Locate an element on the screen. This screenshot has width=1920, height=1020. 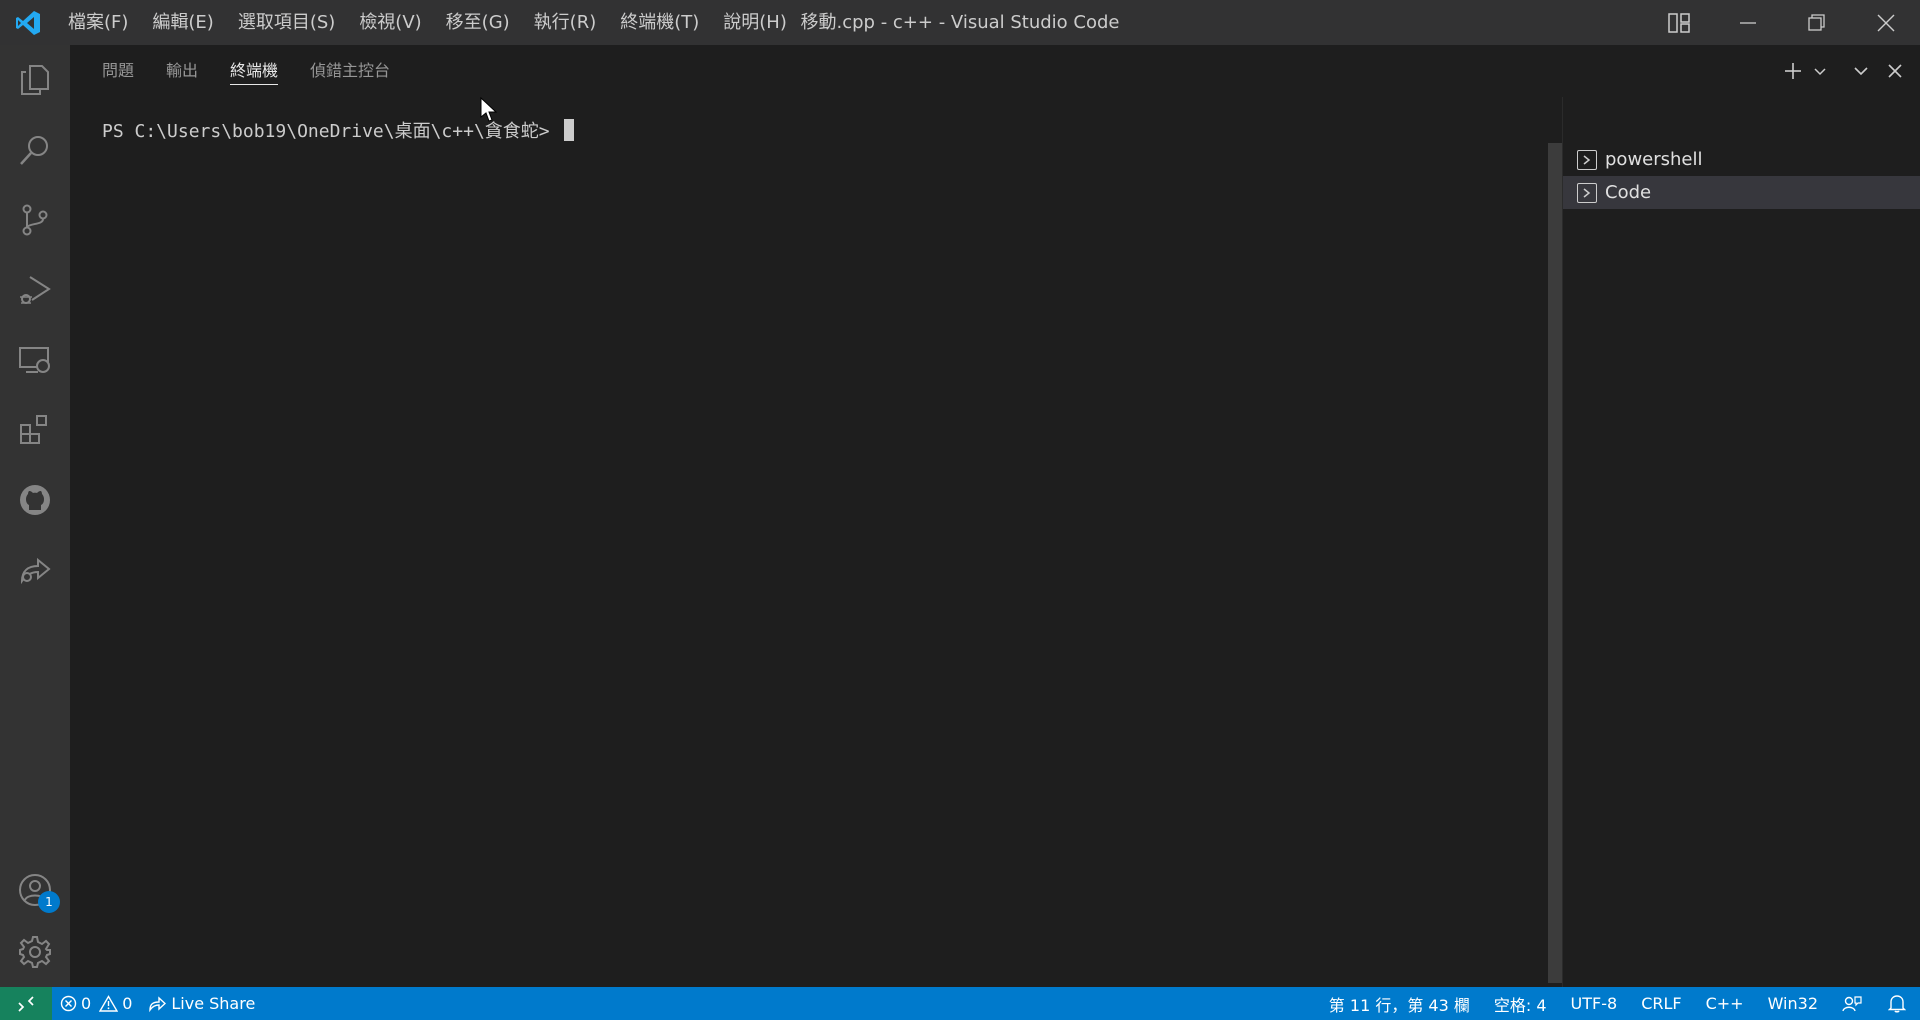
menu-help: 說明(H) is located at coordinates (755, 22).